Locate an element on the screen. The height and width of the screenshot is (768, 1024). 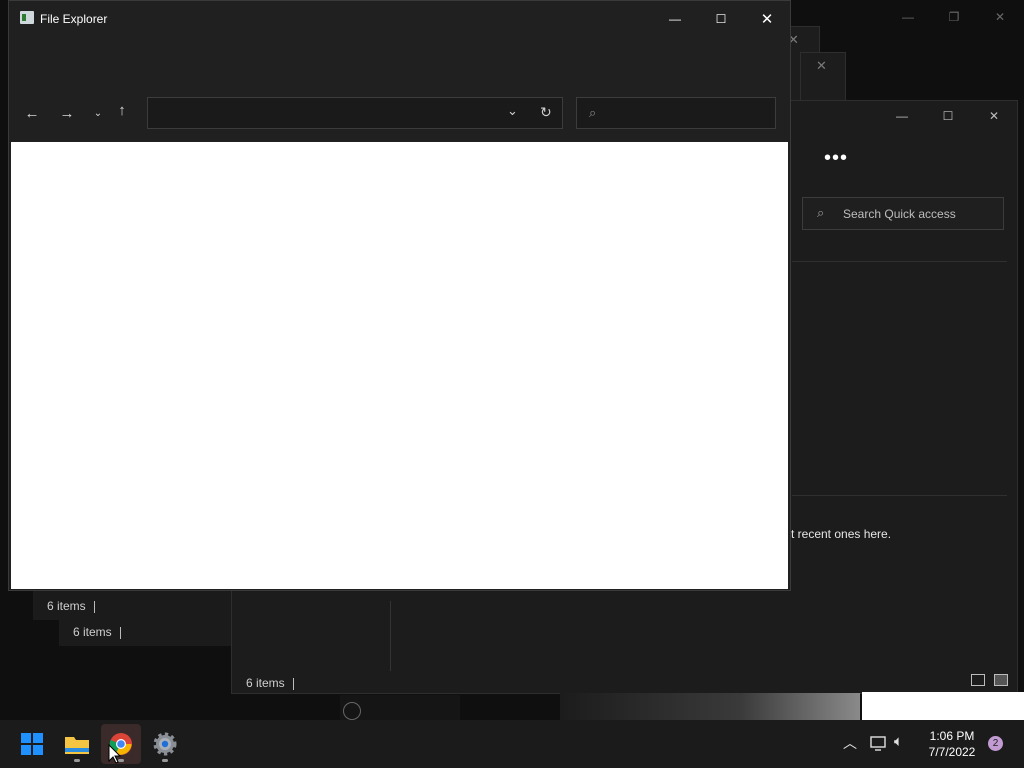
date: 7/7/2022 is located at coordinates (952, 752).